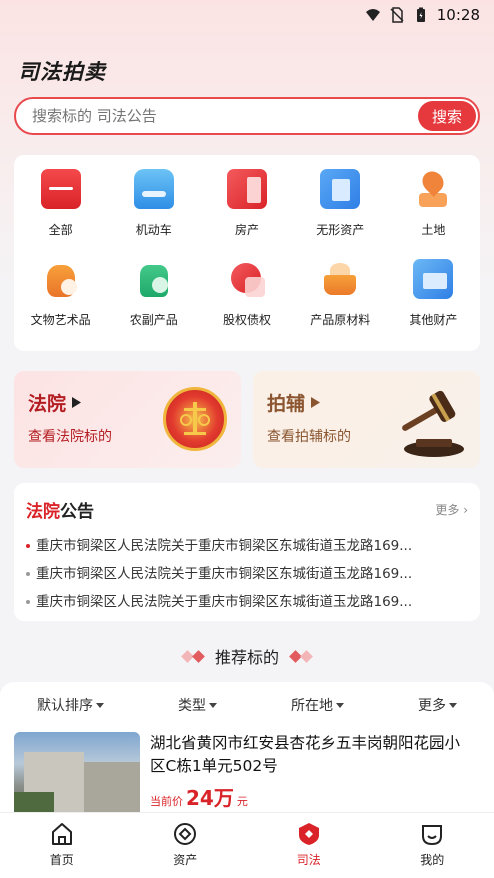 Image resolution: width=494 pixels, height=878 pixels. Describe the element at coordinates (247, 509) in the screenshot. I see `notice-header: 法院公告 更多 ›` at that location.